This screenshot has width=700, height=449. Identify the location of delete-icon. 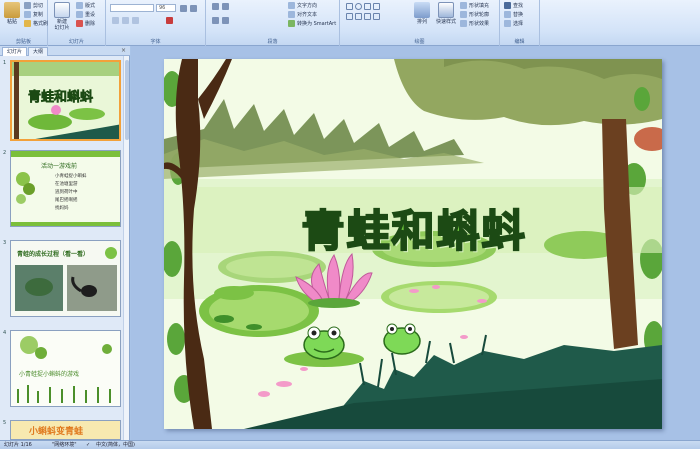
(79, 23).